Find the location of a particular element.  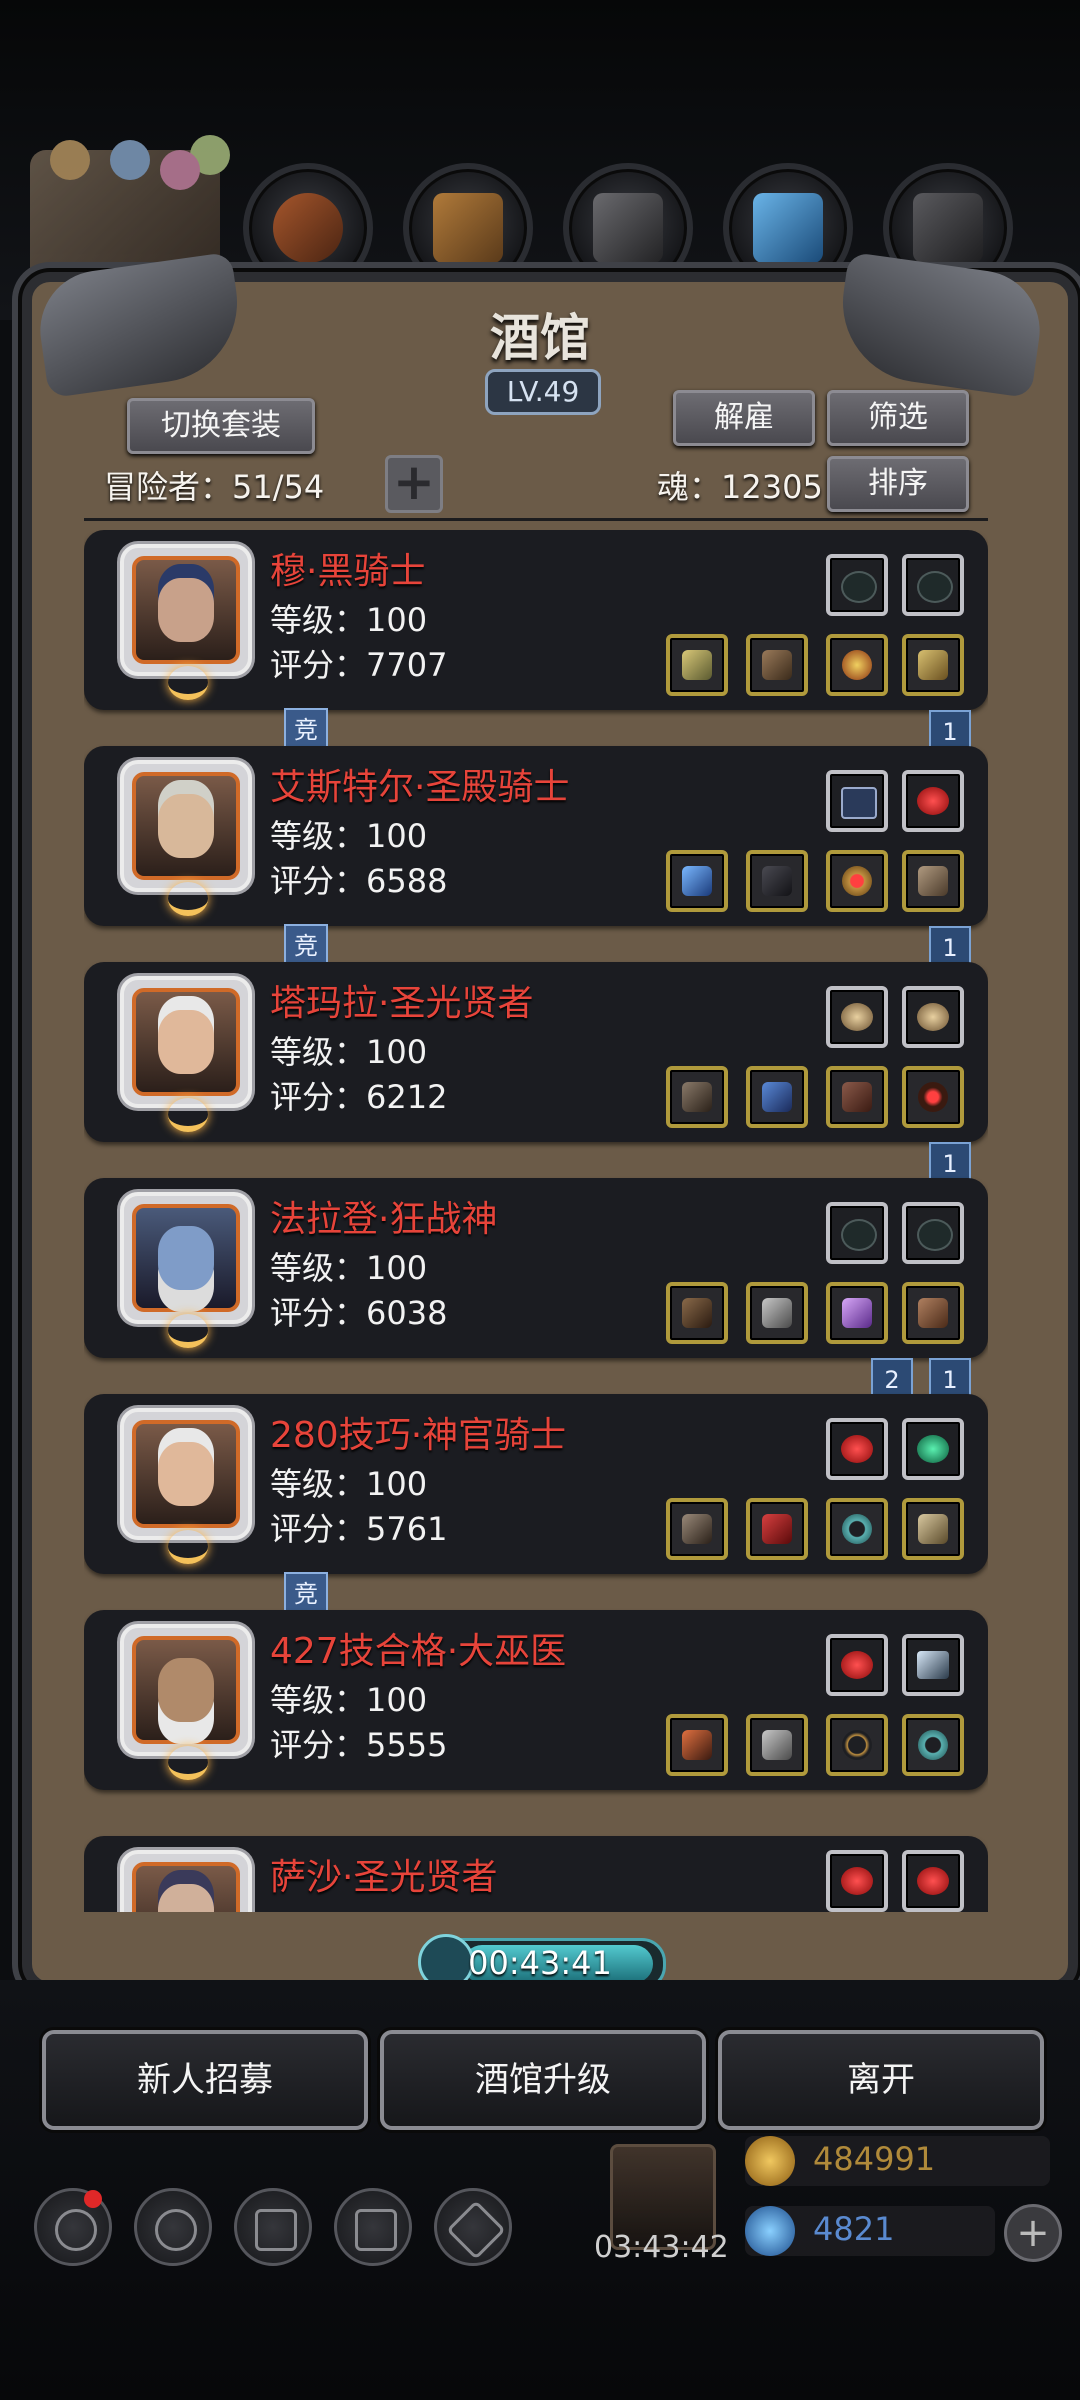

map-icon is located at coordinates (473, 2227).